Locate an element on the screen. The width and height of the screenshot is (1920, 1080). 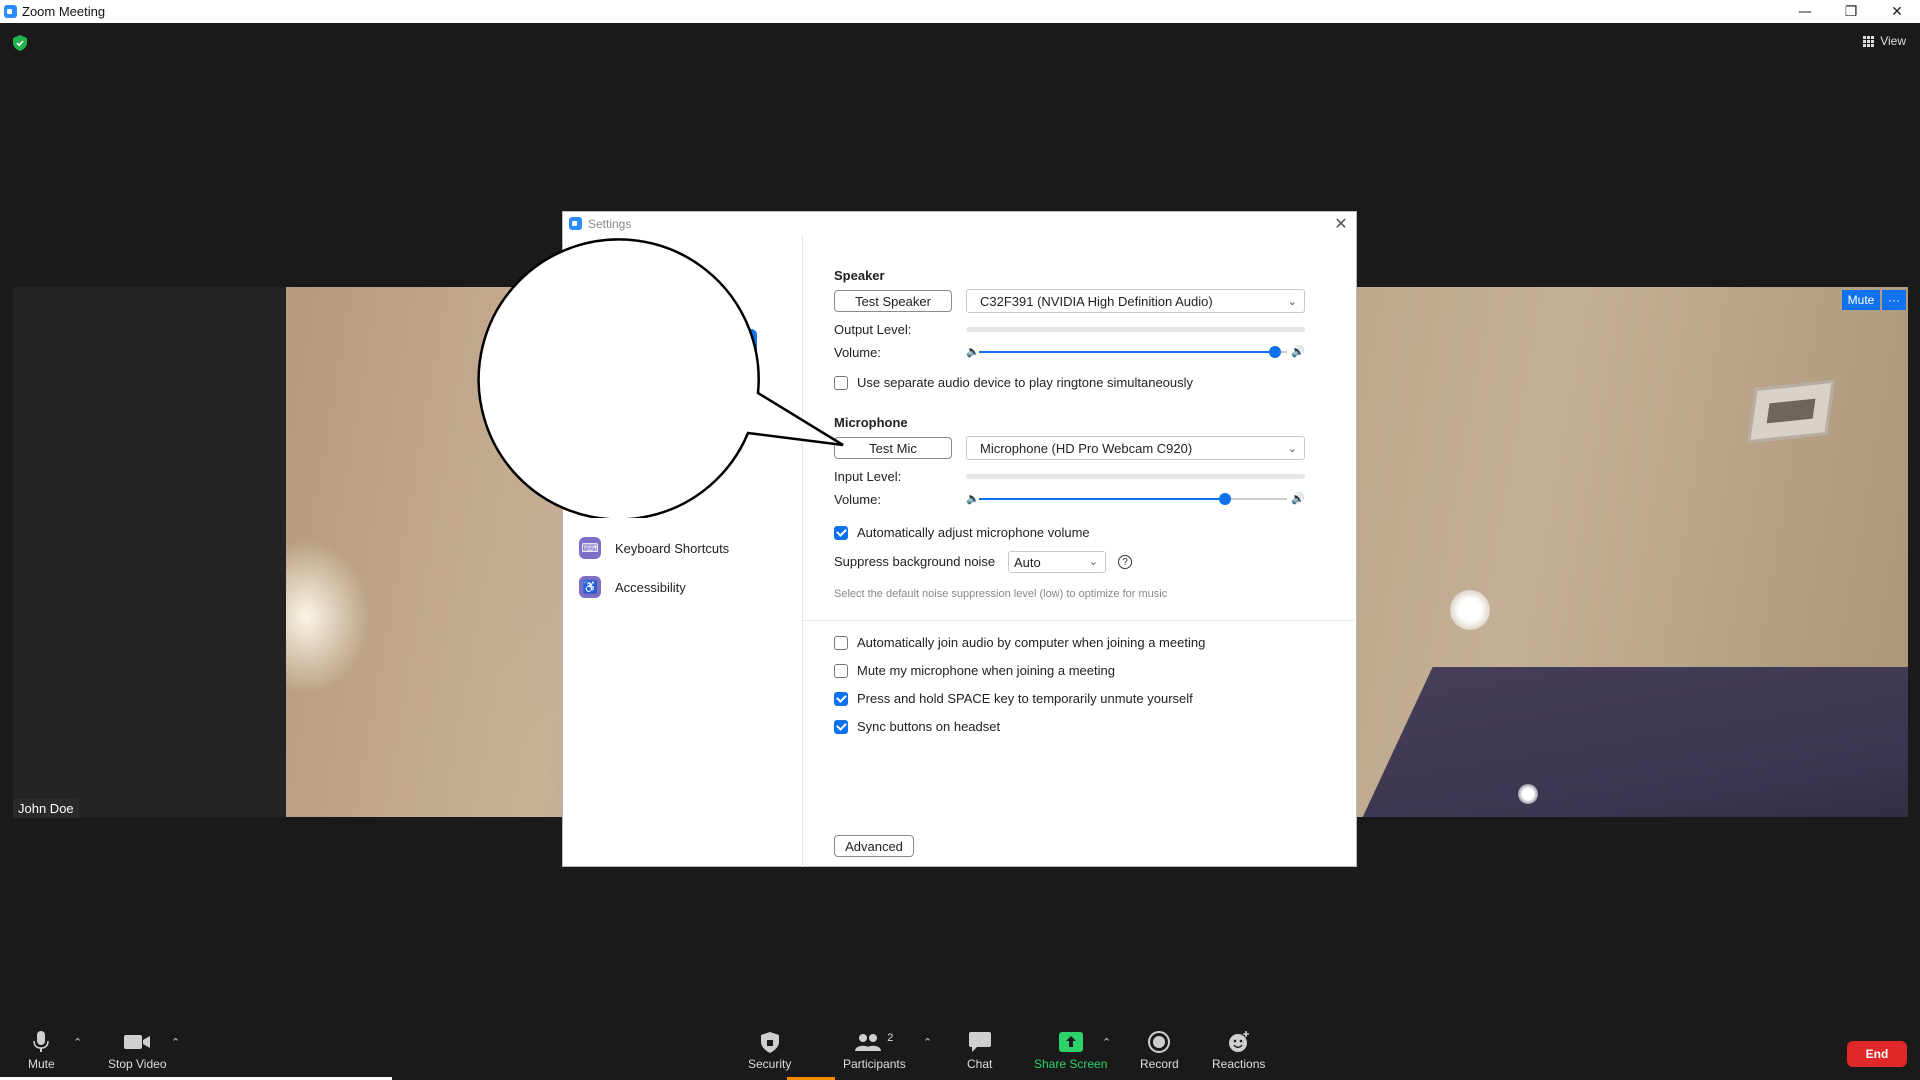
sync-headset-option: Sync buttons on headset is located at coordinates (917, 726).